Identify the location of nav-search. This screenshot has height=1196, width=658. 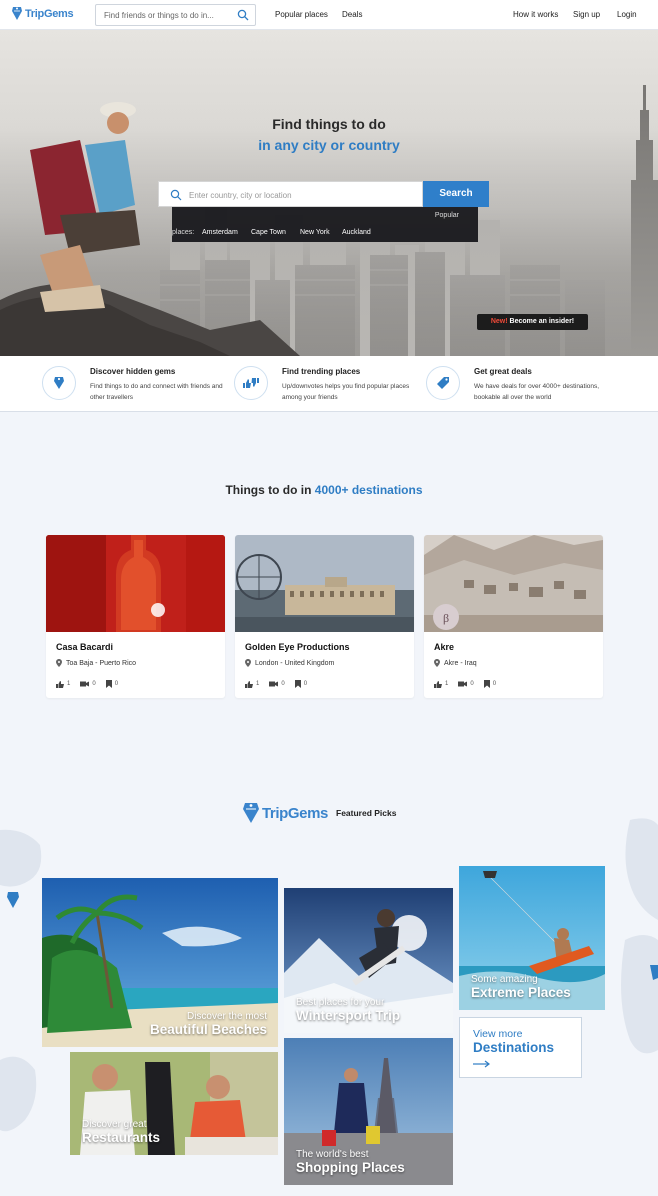
(175, 15).